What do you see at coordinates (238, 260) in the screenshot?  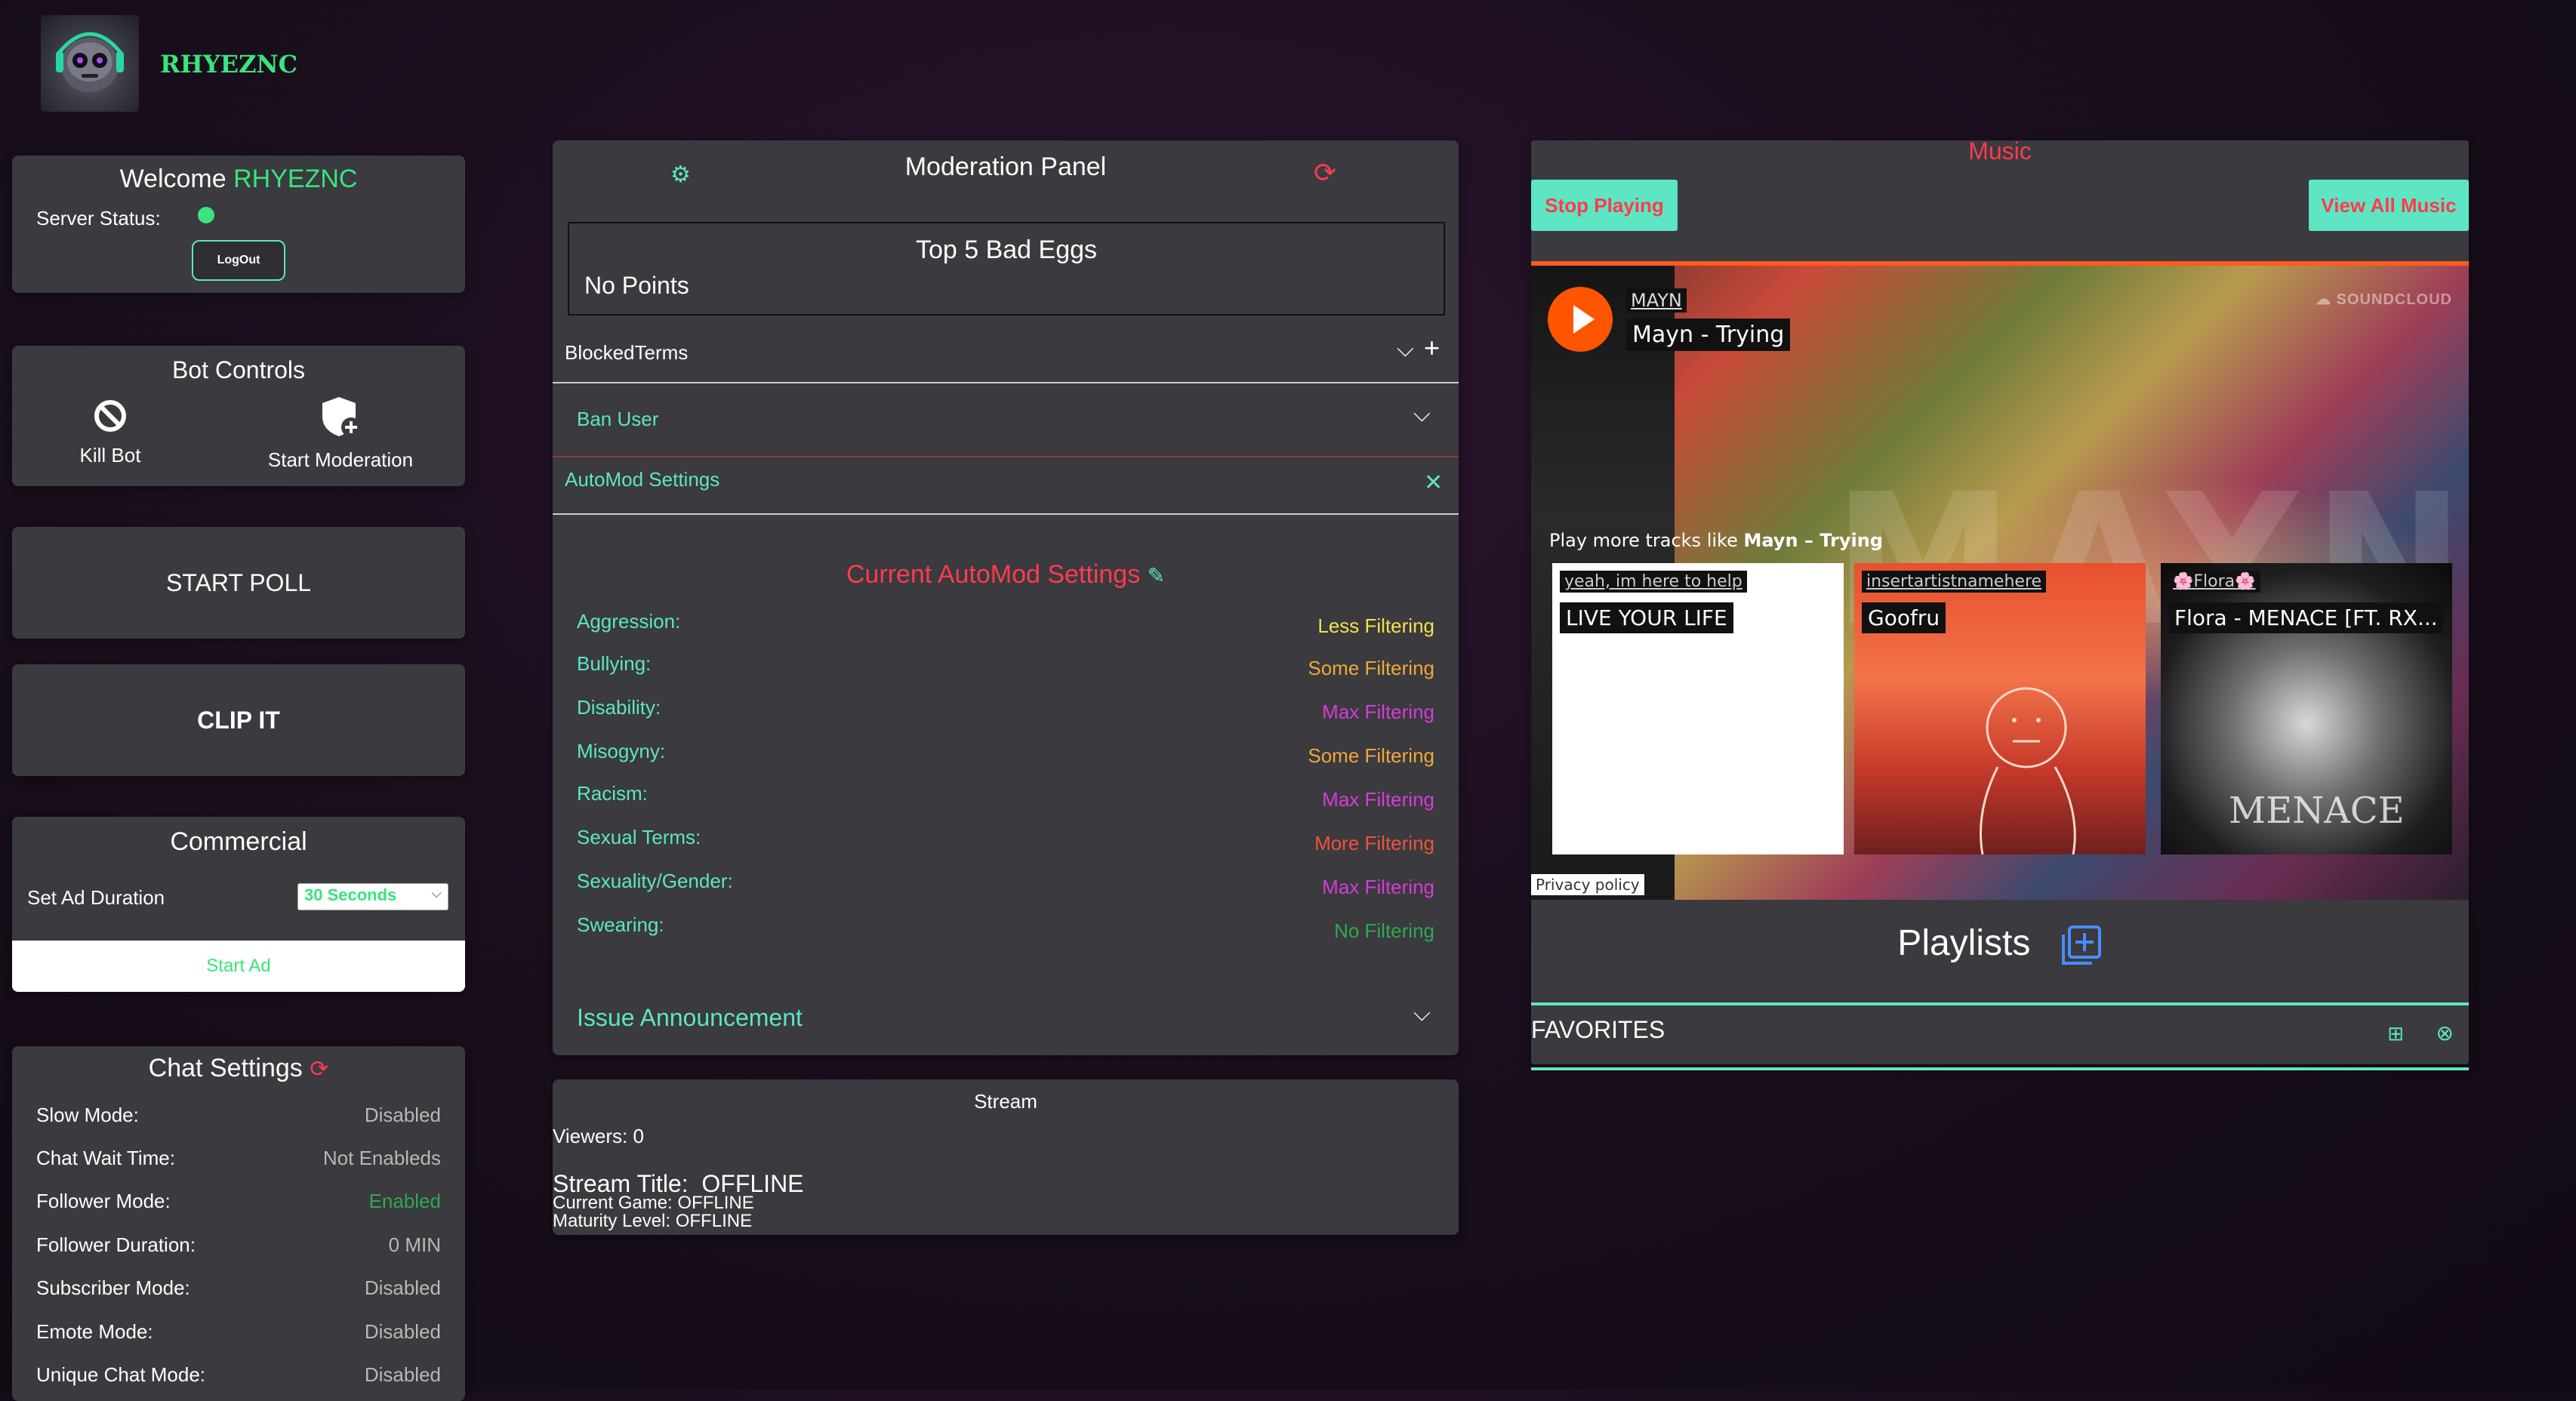 I see `logout-button: LogOut` at bounding box center [238, 260].